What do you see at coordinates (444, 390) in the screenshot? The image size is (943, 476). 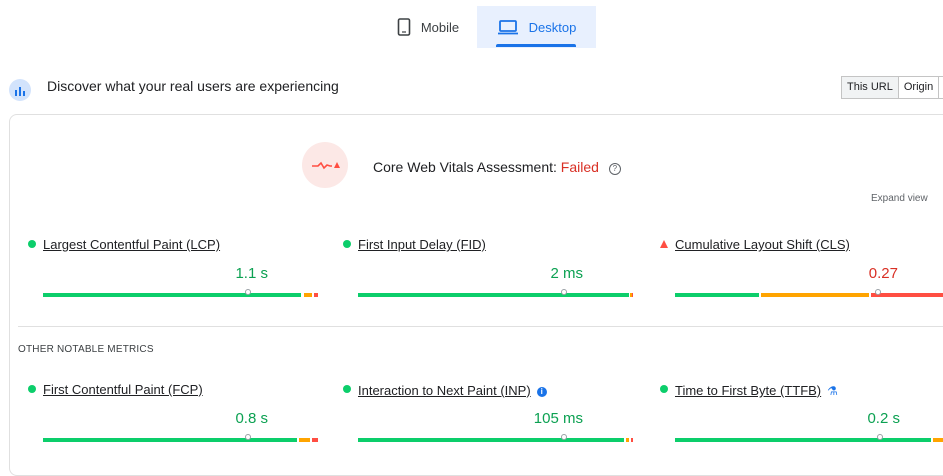 I see `metric-inp-name: Interaction to Next Paint (INP)` at bounding box center [444, 390].